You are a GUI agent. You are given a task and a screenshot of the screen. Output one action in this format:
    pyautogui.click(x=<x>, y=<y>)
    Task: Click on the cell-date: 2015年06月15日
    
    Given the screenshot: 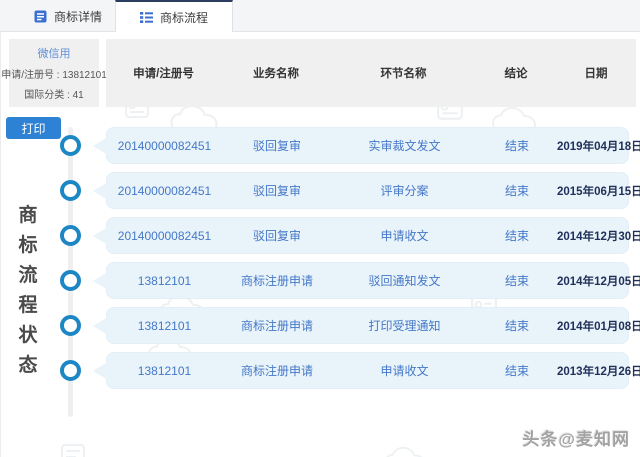 What is the action you would take?
    pyautogui.click(x=598, y=191)
    